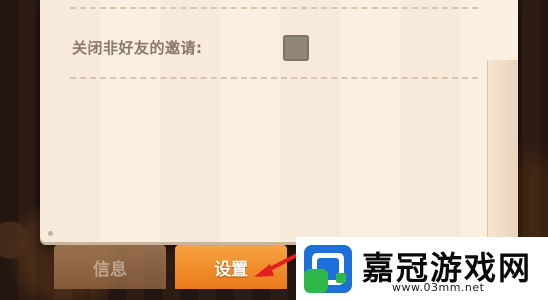  I want to click on panel-corner-dot, so click(50, 233).